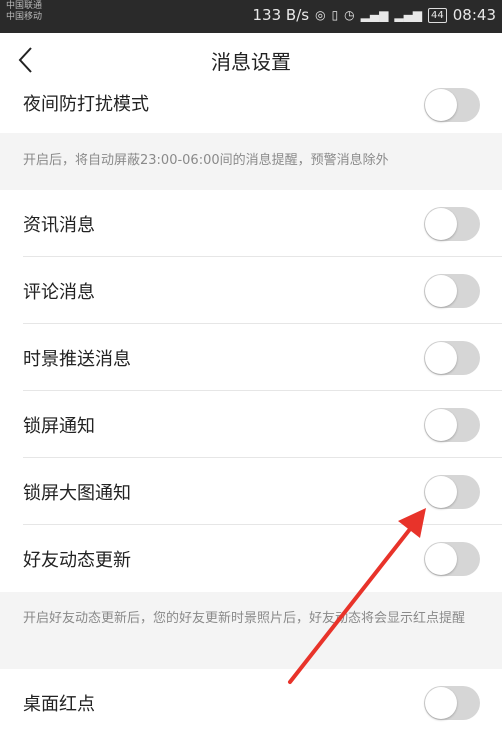  What do you see at coordinates (59, 292) in the screenshot?
I see `comments-label: 评论消息` at bounding box center [59, 292].